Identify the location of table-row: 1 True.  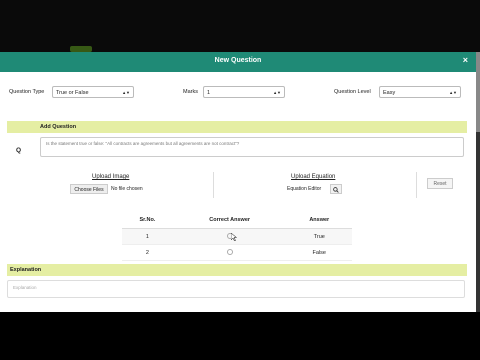
(237, 236).